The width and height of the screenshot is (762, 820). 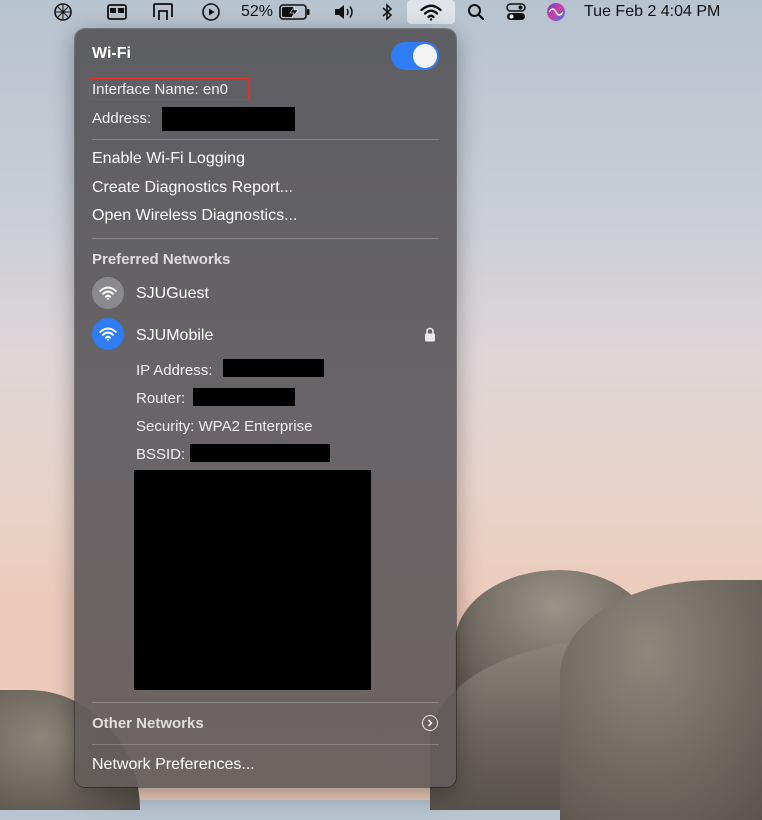 I want to click on network-item-sjumobile: SJUMobile, so click(x=265, y=334).